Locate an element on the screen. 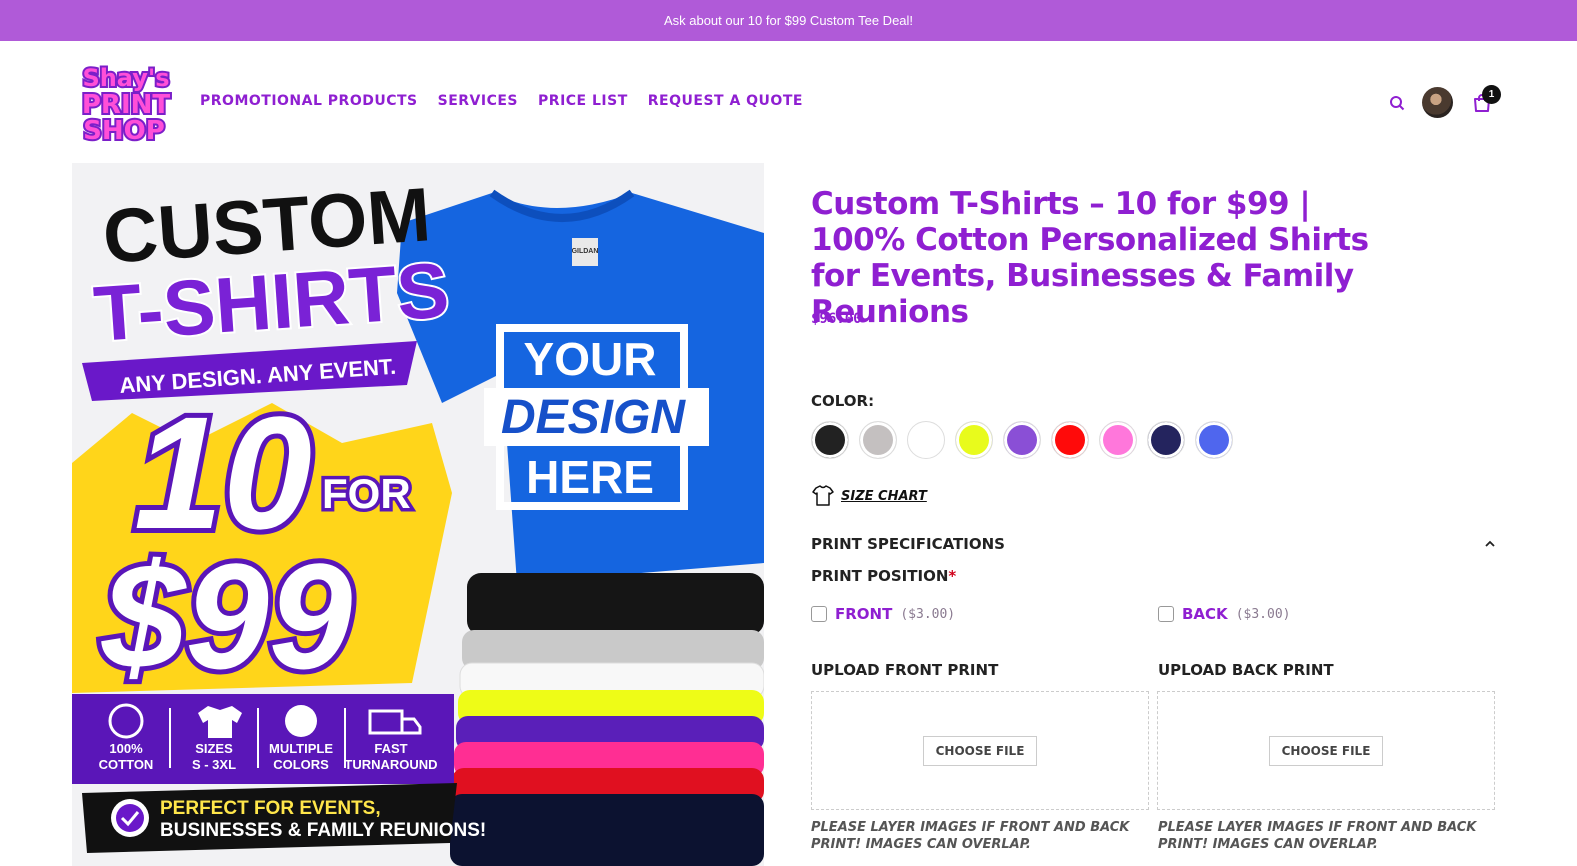  upload-front-dropzone: CHOOSE FILE is located at coordinates (980, 750).